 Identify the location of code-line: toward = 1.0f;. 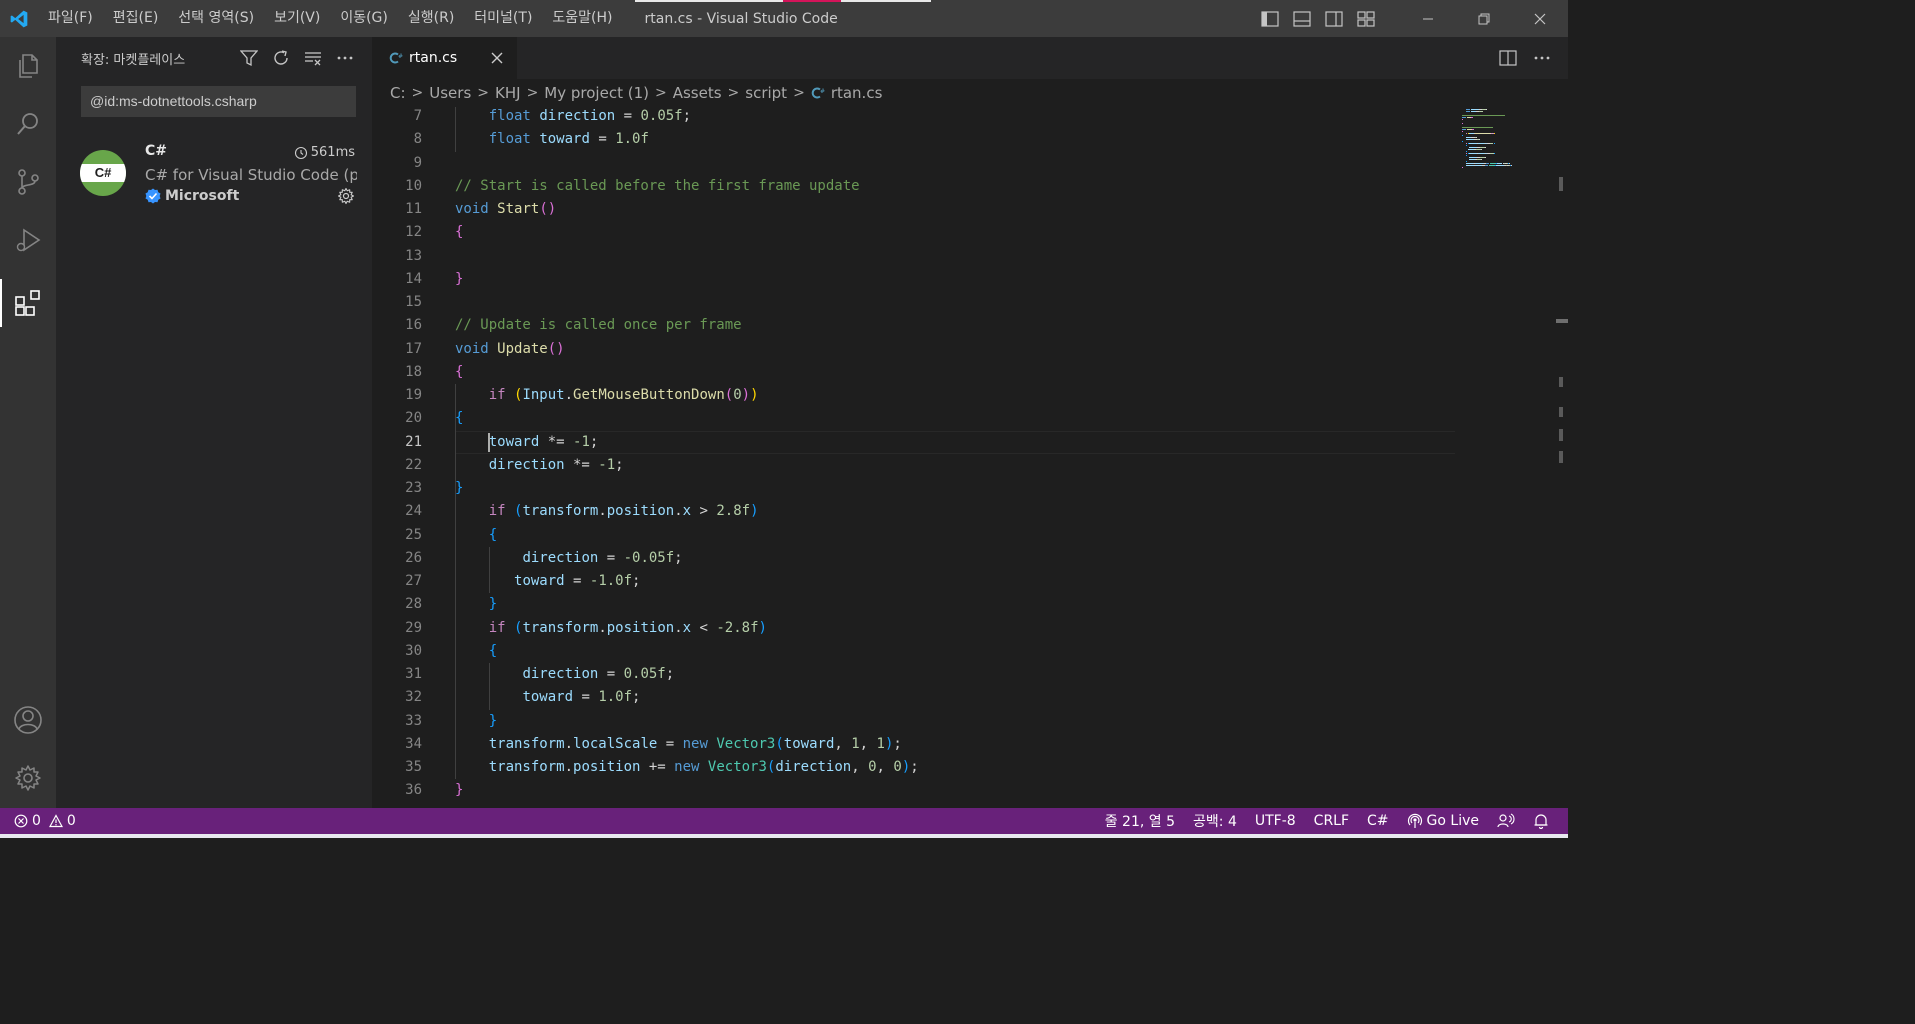
(581, 697).